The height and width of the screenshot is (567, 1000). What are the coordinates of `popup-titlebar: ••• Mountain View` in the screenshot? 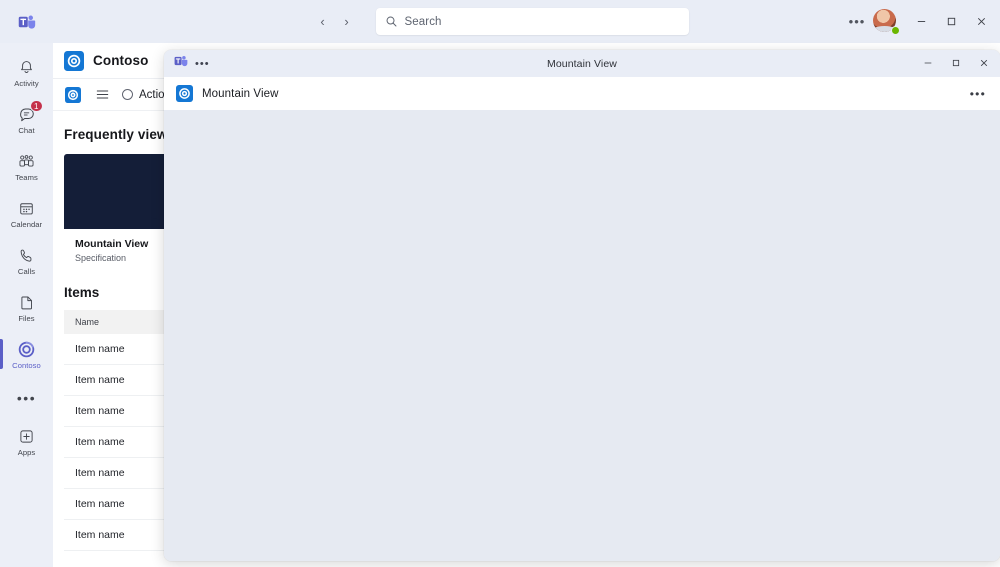 It's located at (582, 63).